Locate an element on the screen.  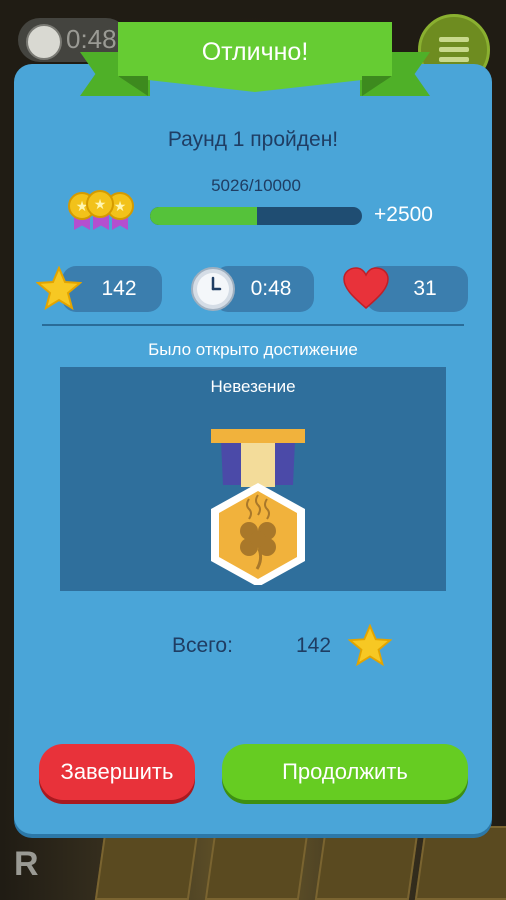
title-ribbon: Отлично! is located at coordinates (255, 62).